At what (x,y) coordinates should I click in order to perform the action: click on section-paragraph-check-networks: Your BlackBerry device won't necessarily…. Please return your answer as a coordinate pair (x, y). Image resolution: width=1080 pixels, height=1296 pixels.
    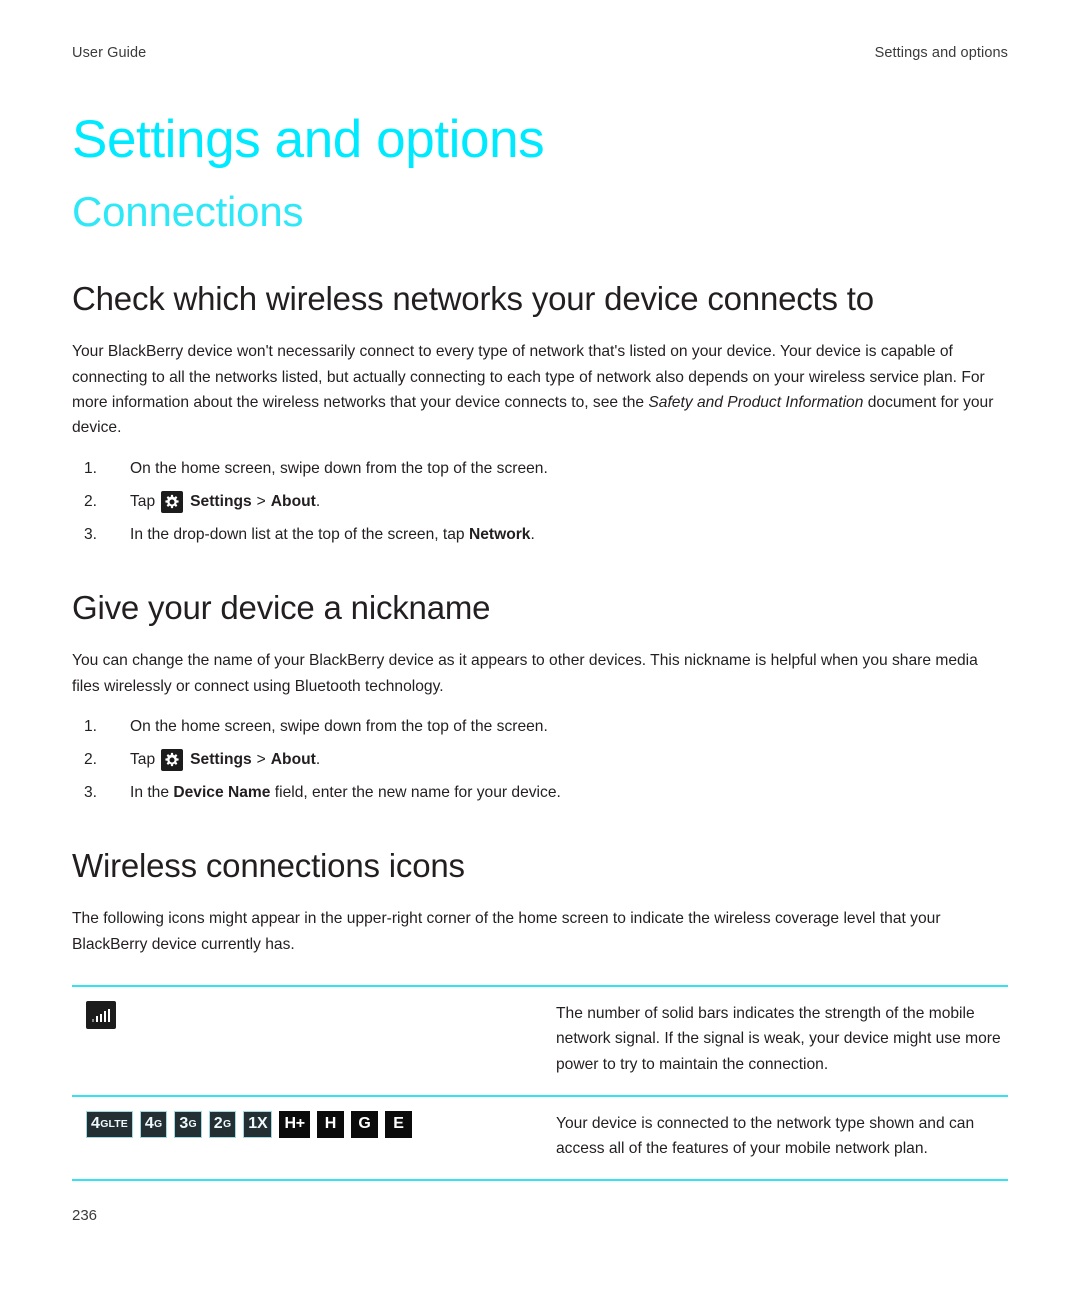
    Looking at the image, I should click on (536, 390).